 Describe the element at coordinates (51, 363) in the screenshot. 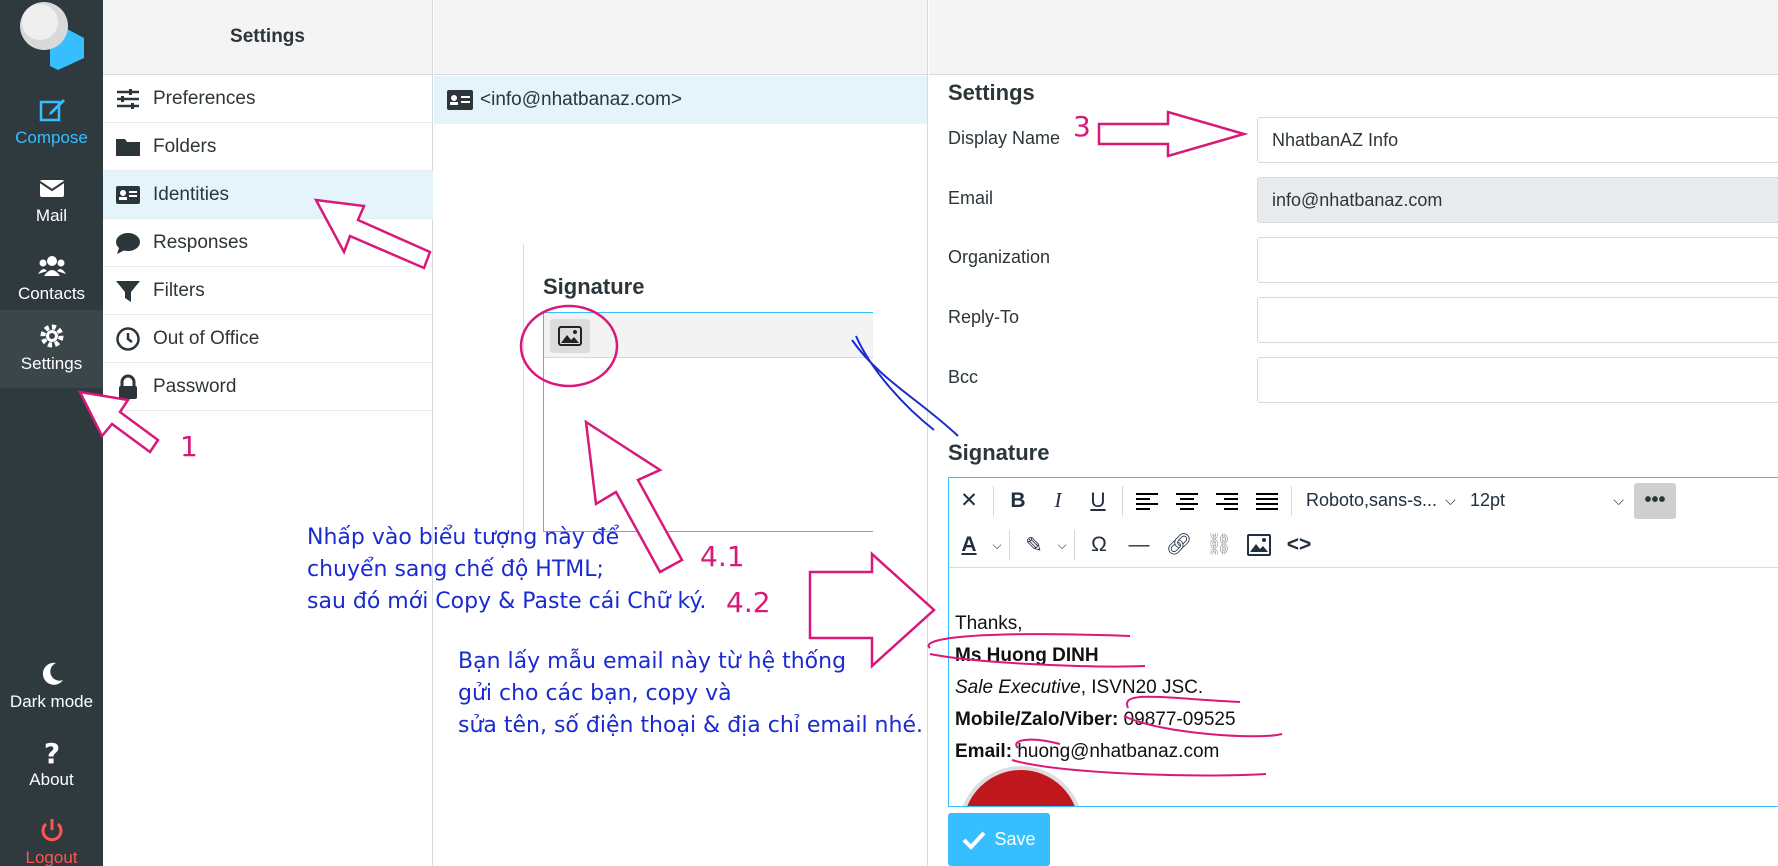

I see `settings-label: Settings` at that location.